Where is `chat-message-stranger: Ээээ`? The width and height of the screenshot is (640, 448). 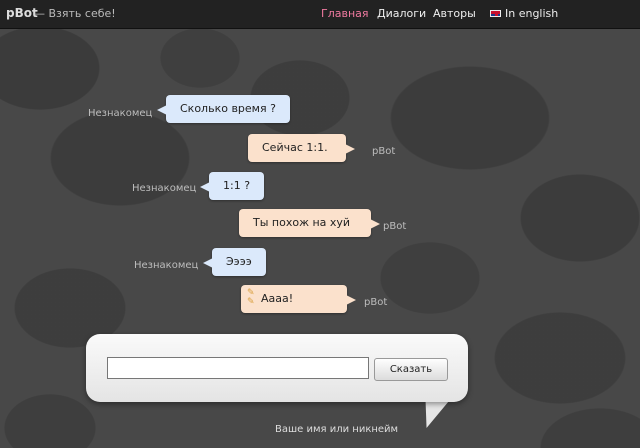 chat-message-stranger: Ээээ is located at coordinates (234, 262).